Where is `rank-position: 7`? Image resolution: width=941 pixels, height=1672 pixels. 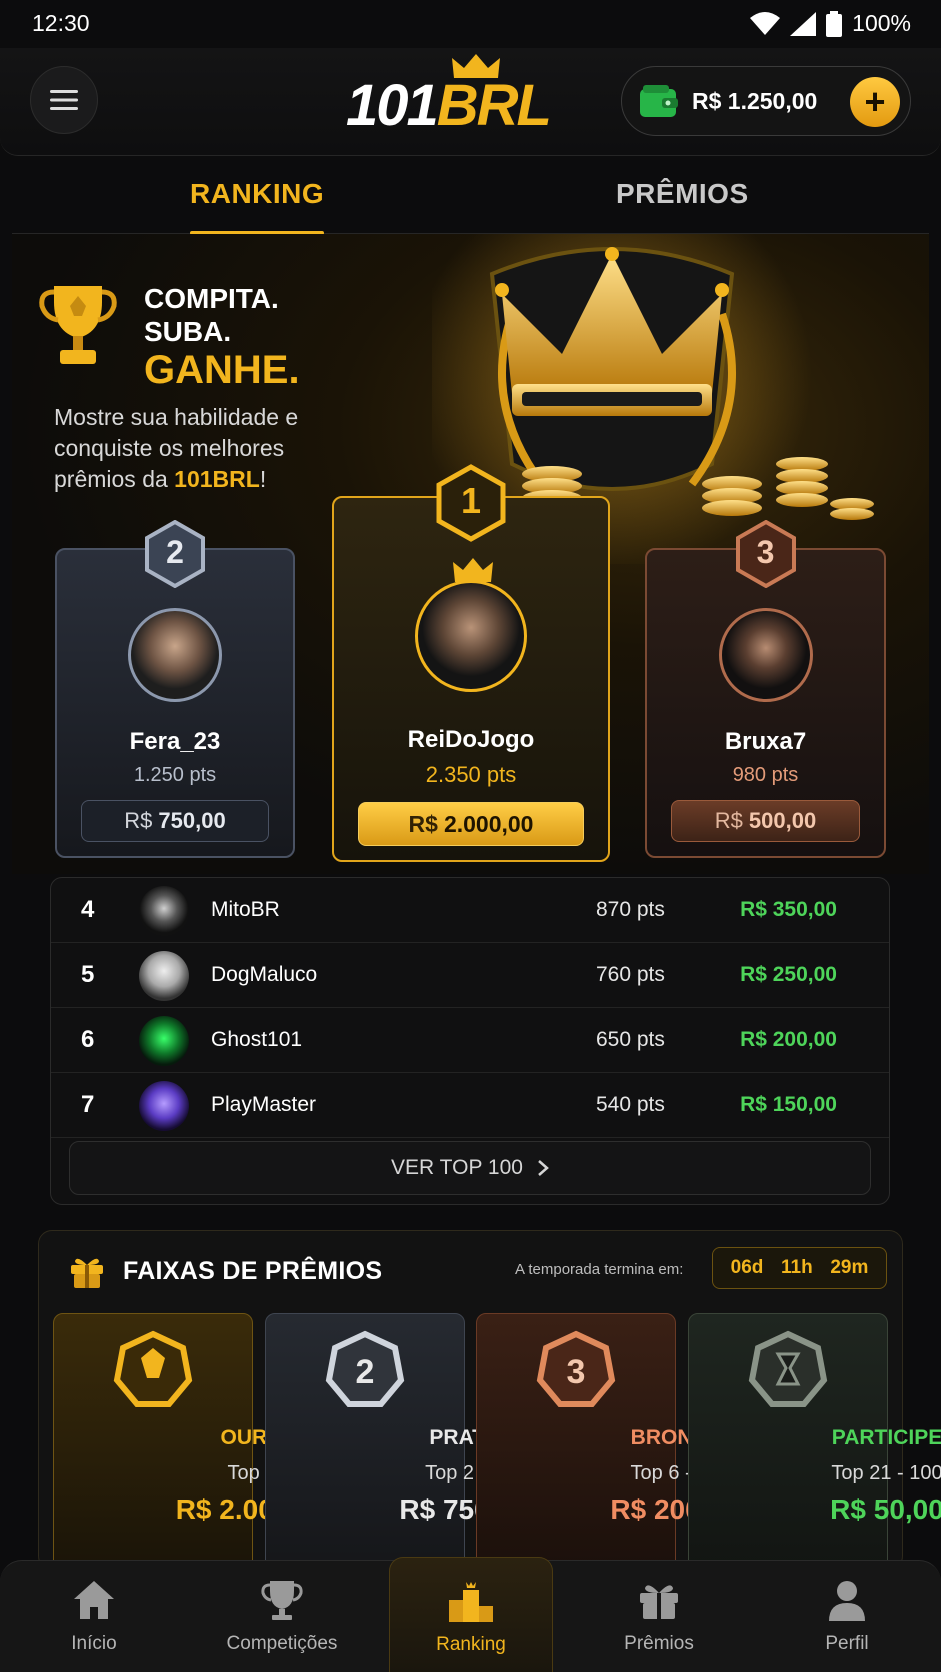 rank-position: 7 is located at coordinates (88, 1104).